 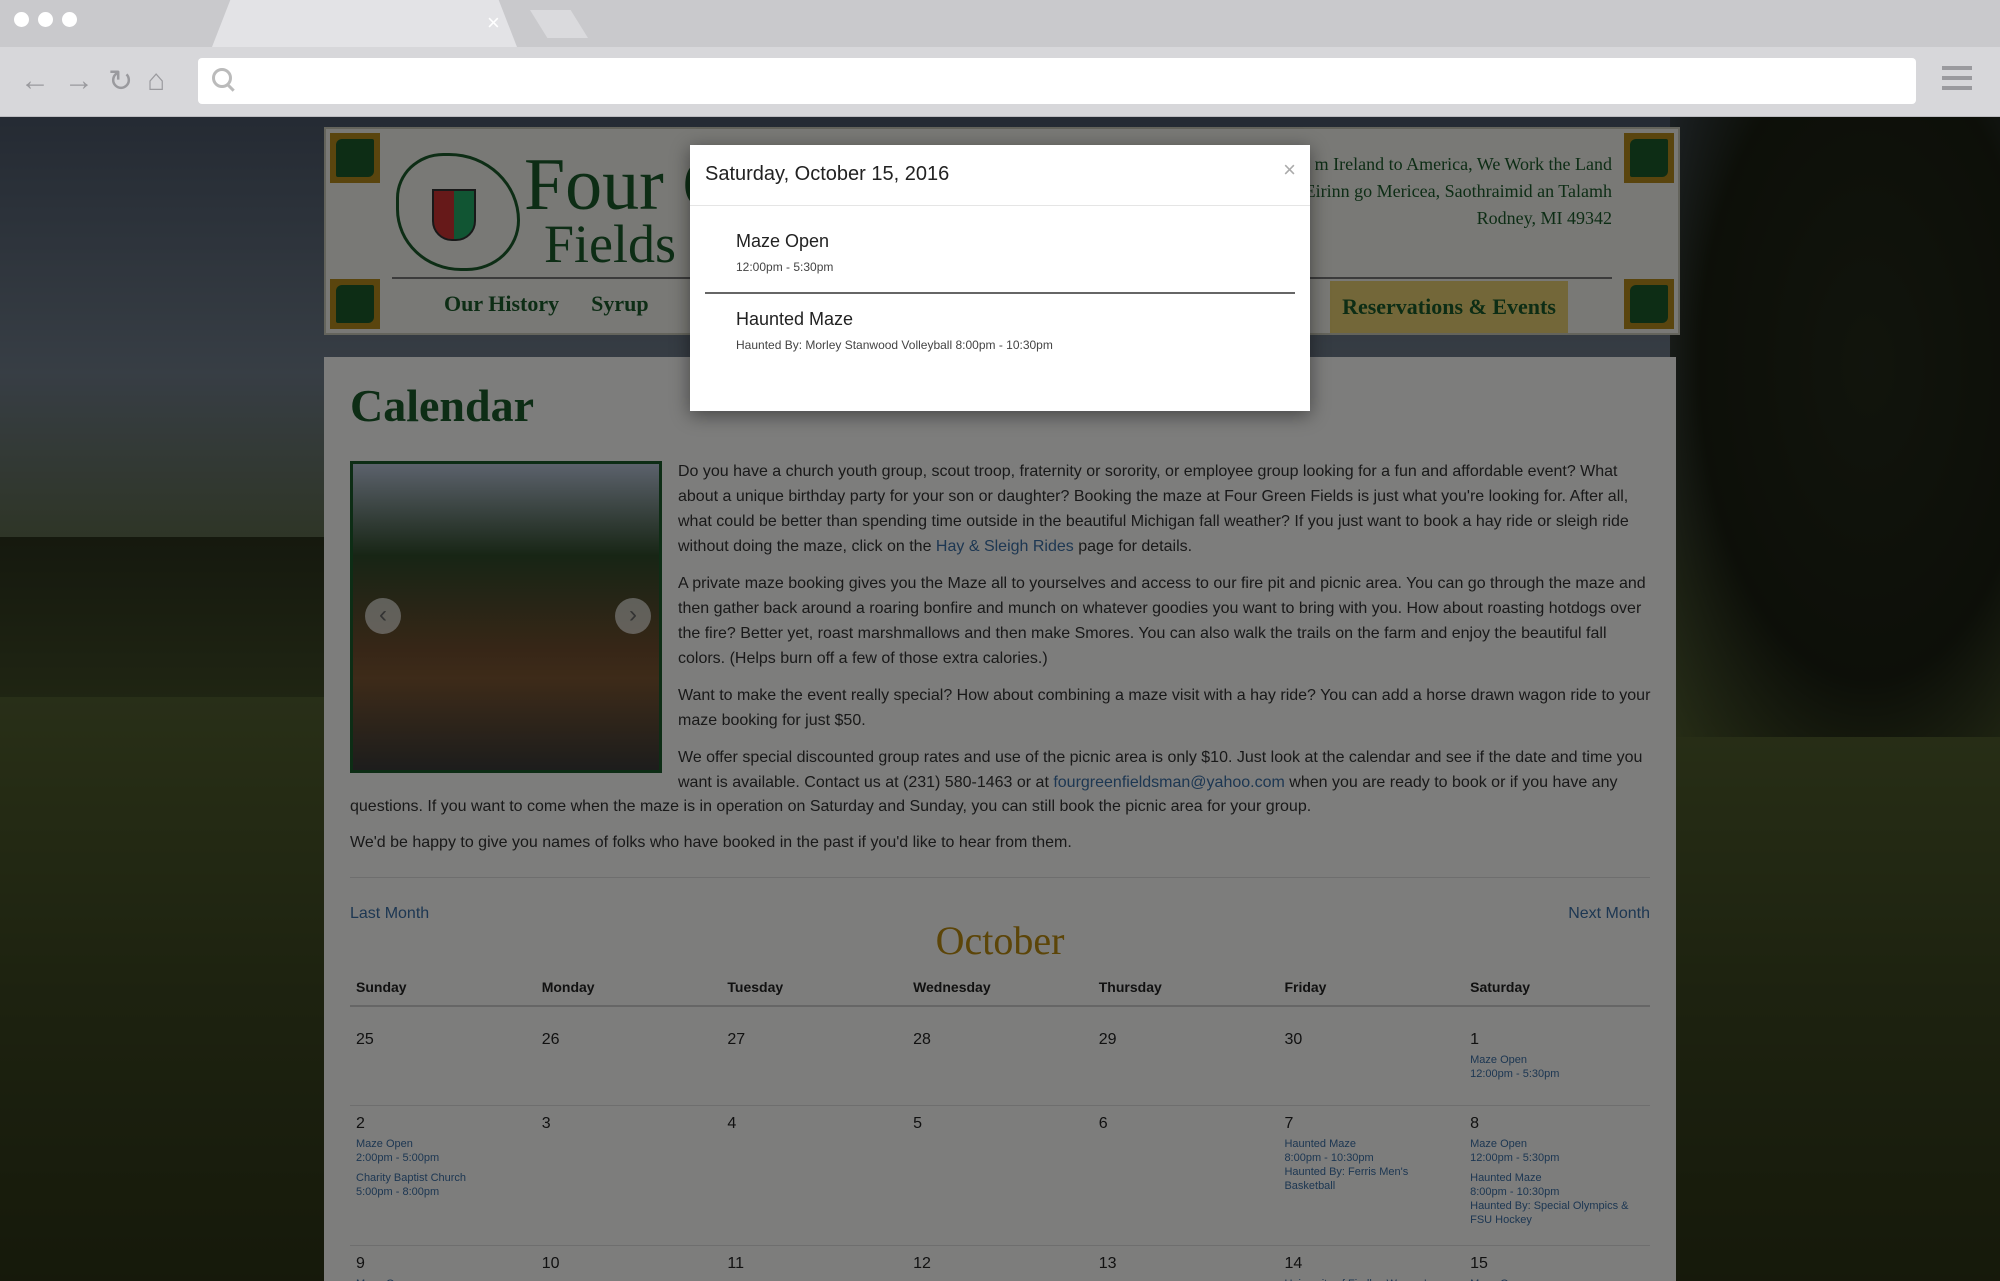 I want to click on window-controls, so click(x=45, y=19).